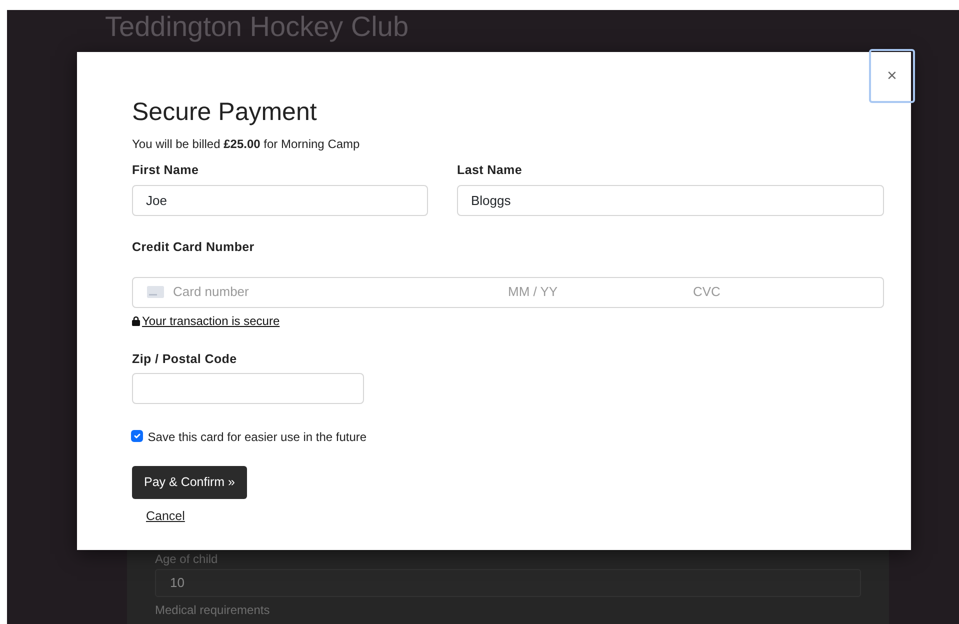 This screenshot has height=624, width=959. What do you see at coordinates (257, 26) in the screenshot?
I see `page-title: Teddington Hockey Club` at bounding box center [257, 26].